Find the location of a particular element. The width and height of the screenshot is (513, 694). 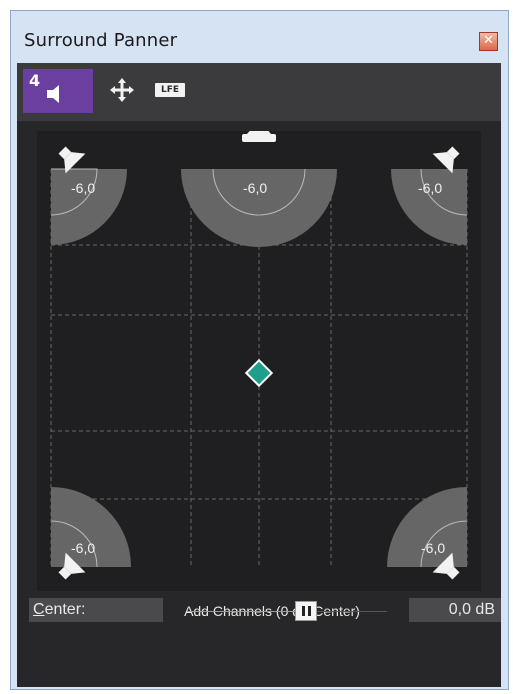

center-db-label: -6,0 is located at coordinates (255, 188).